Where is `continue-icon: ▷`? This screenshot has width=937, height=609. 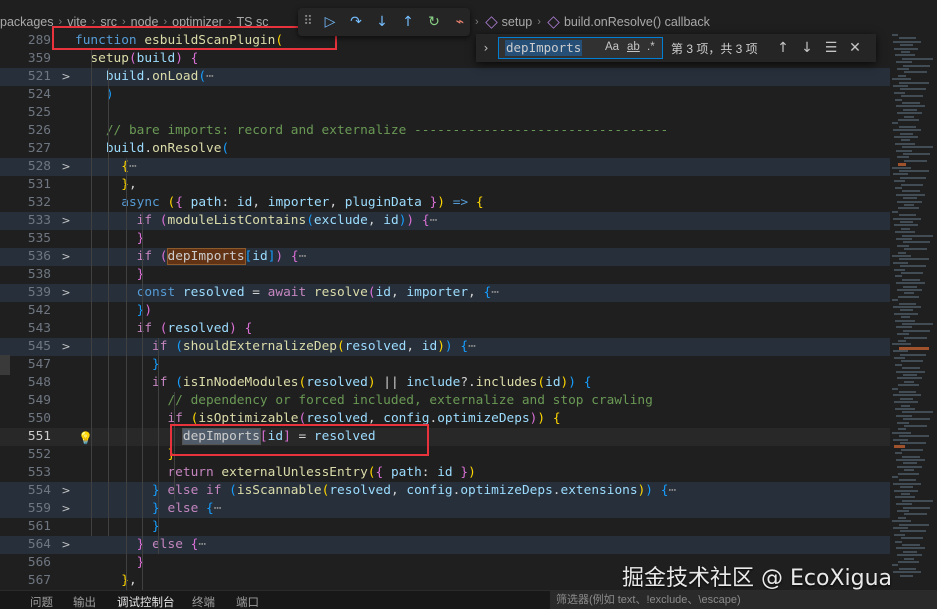 continue-icon: ▷ is located at coordinates (330, 22).